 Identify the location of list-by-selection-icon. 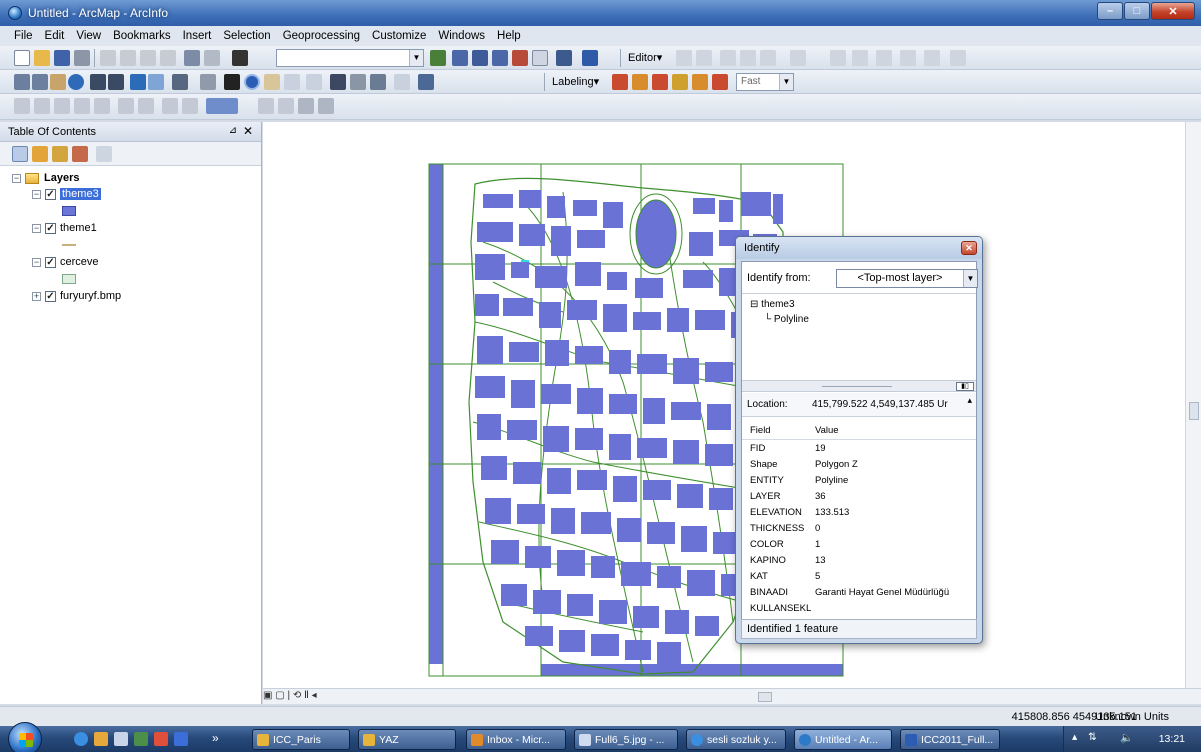
(80, 154).